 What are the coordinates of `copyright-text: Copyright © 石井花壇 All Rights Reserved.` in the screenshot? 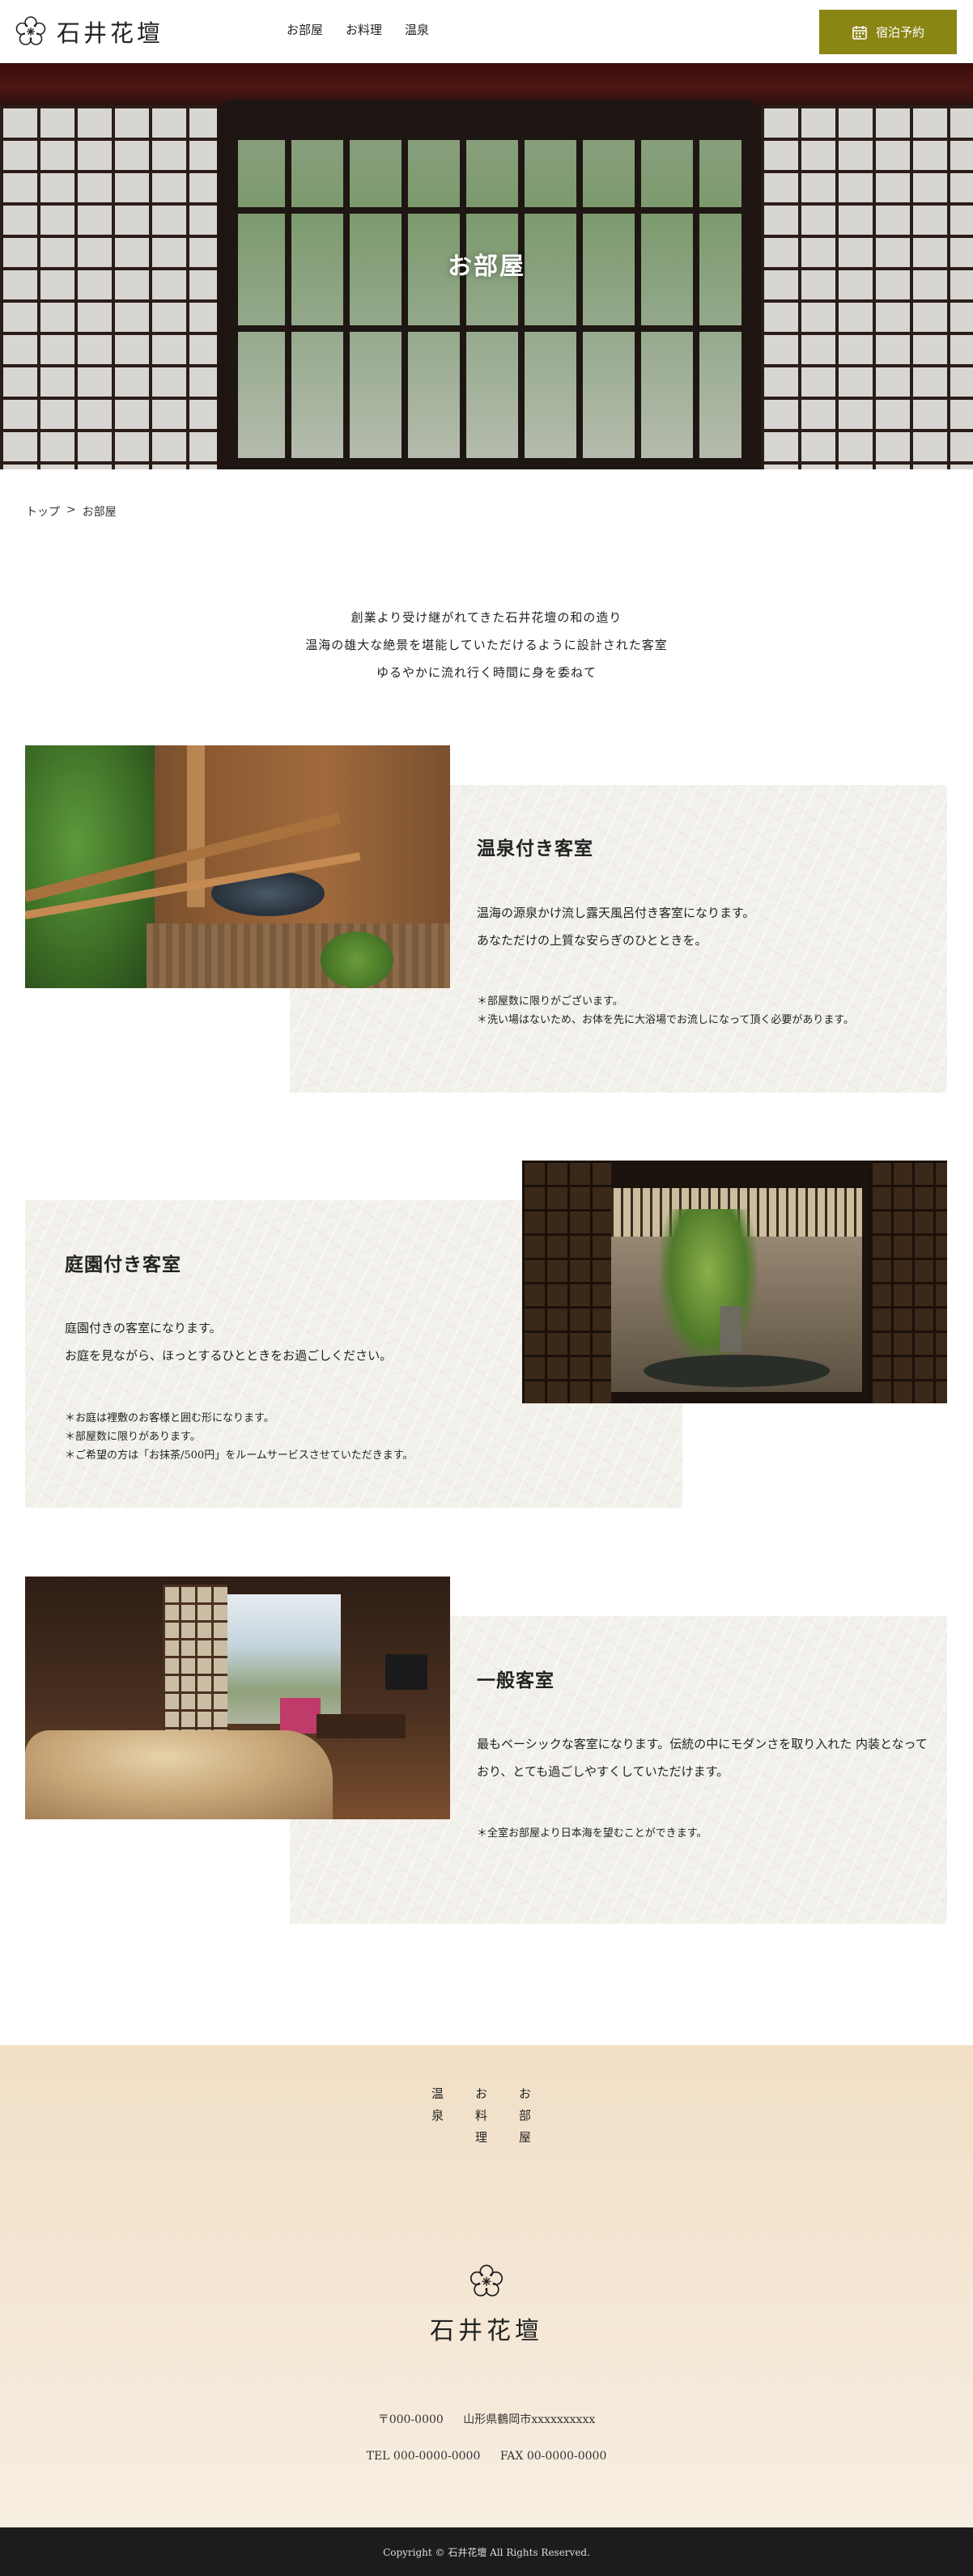 It's located at (486, 2552).